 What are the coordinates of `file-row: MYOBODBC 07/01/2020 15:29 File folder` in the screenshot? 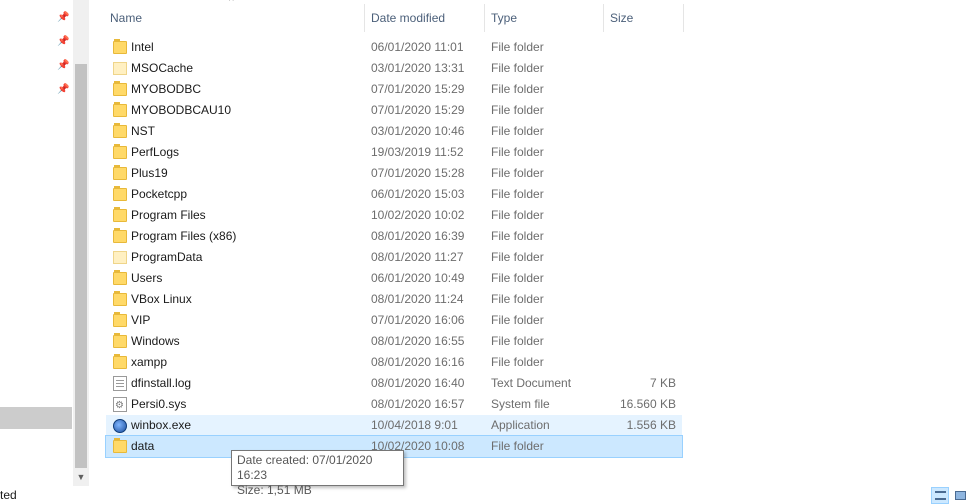 It's located at (394, 89).